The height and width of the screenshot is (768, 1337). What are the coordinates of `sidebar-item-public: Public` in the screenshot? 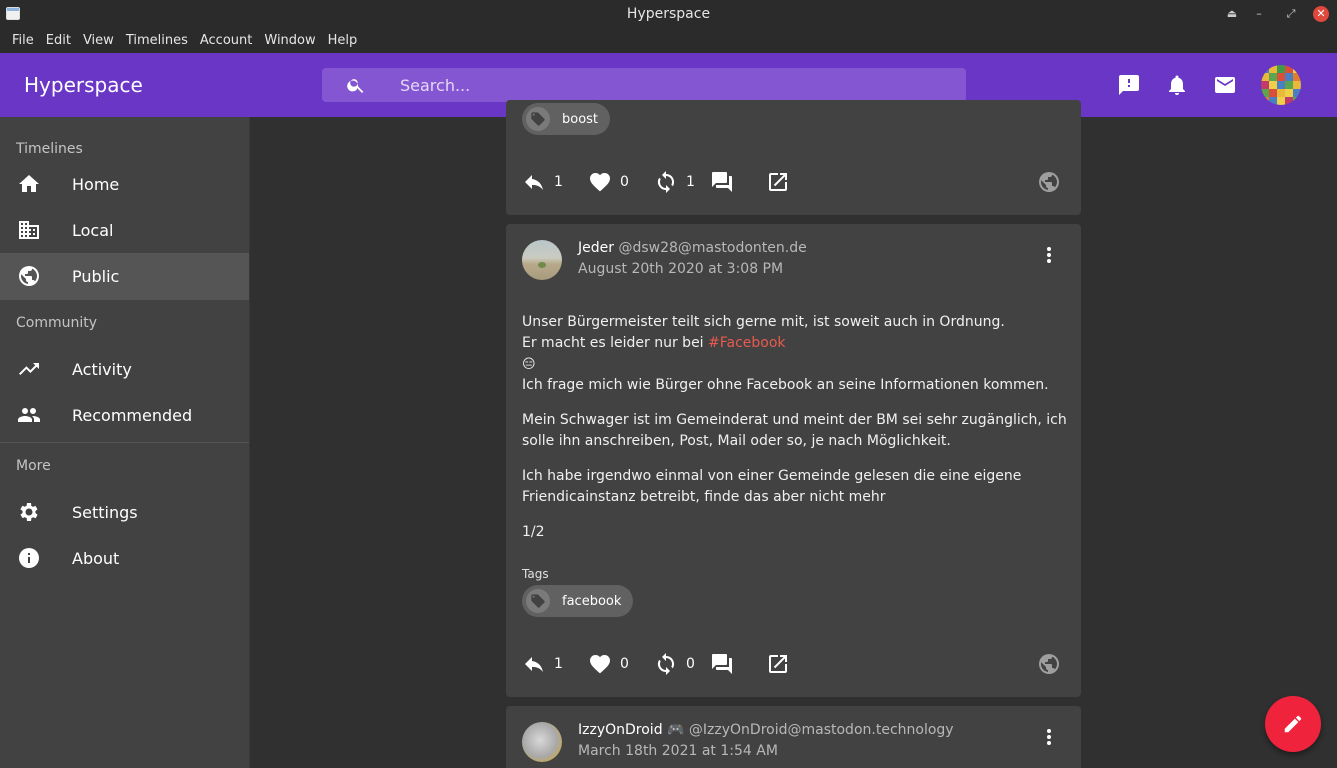 It's located at (124, 276).